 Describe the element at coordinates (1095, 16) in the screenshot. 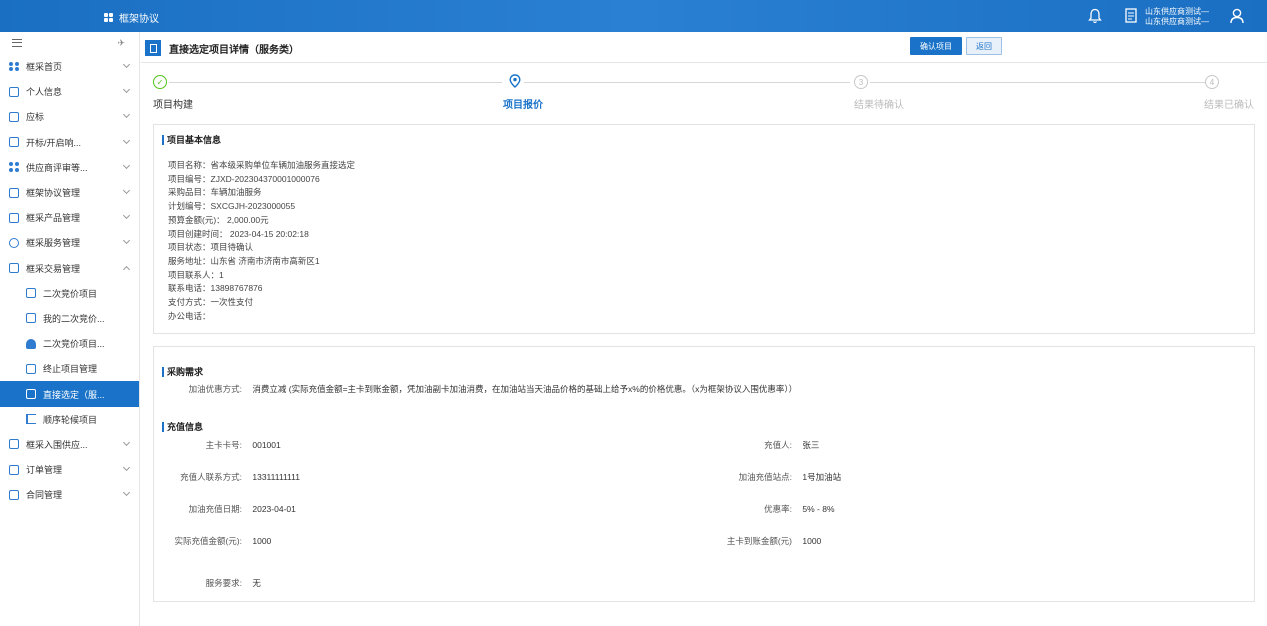

I see `bell-icon` at that location.